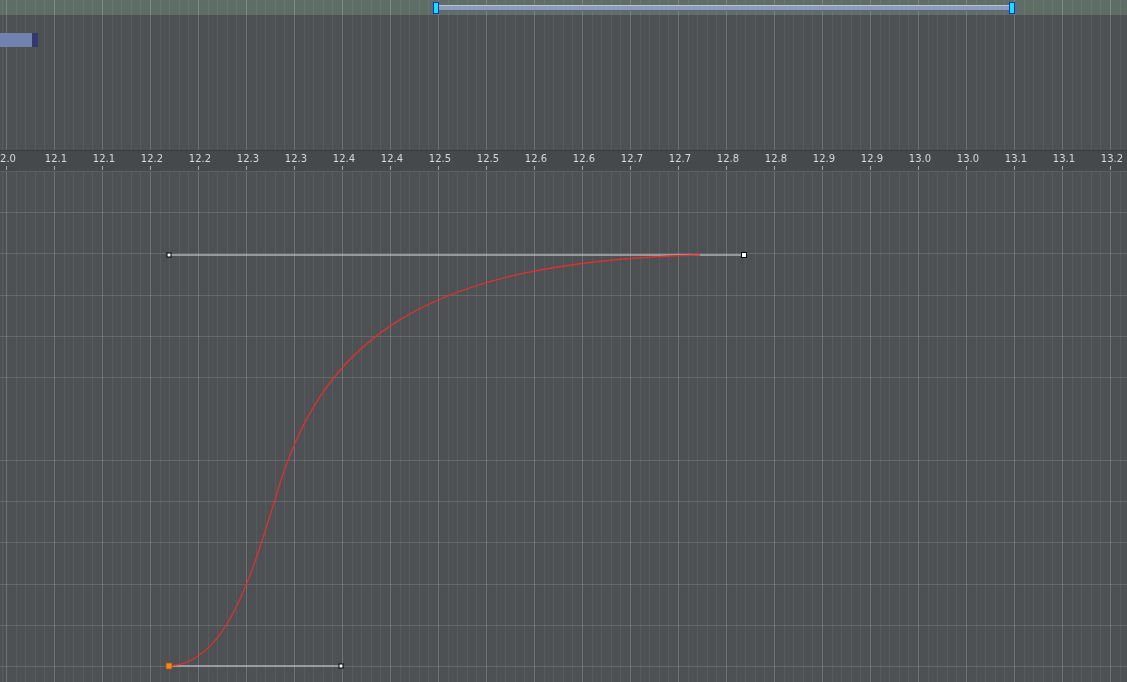  Describe the element at coordinates (724, 7) in the screenshot. I see `range-track` at that location.